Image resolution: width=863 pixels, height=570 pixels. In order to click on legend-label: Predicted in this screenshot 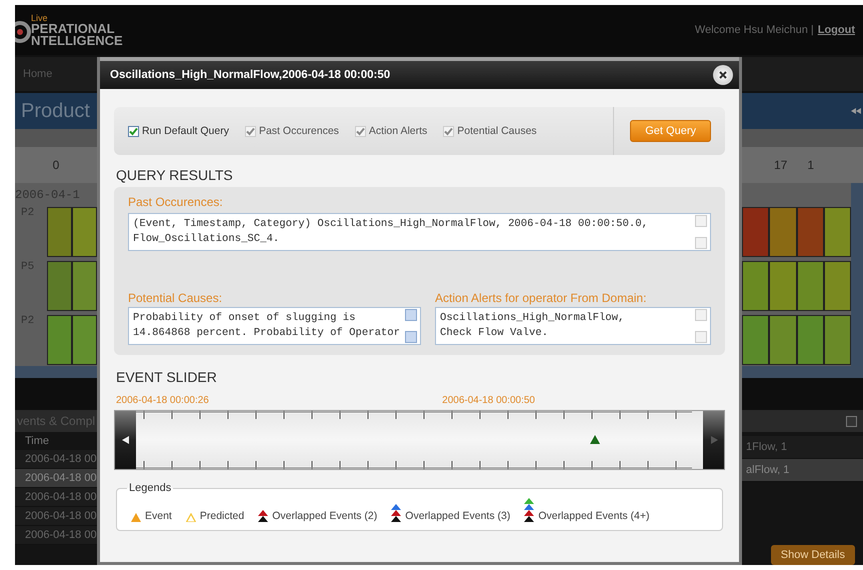, I will do `click(222, 516)`.